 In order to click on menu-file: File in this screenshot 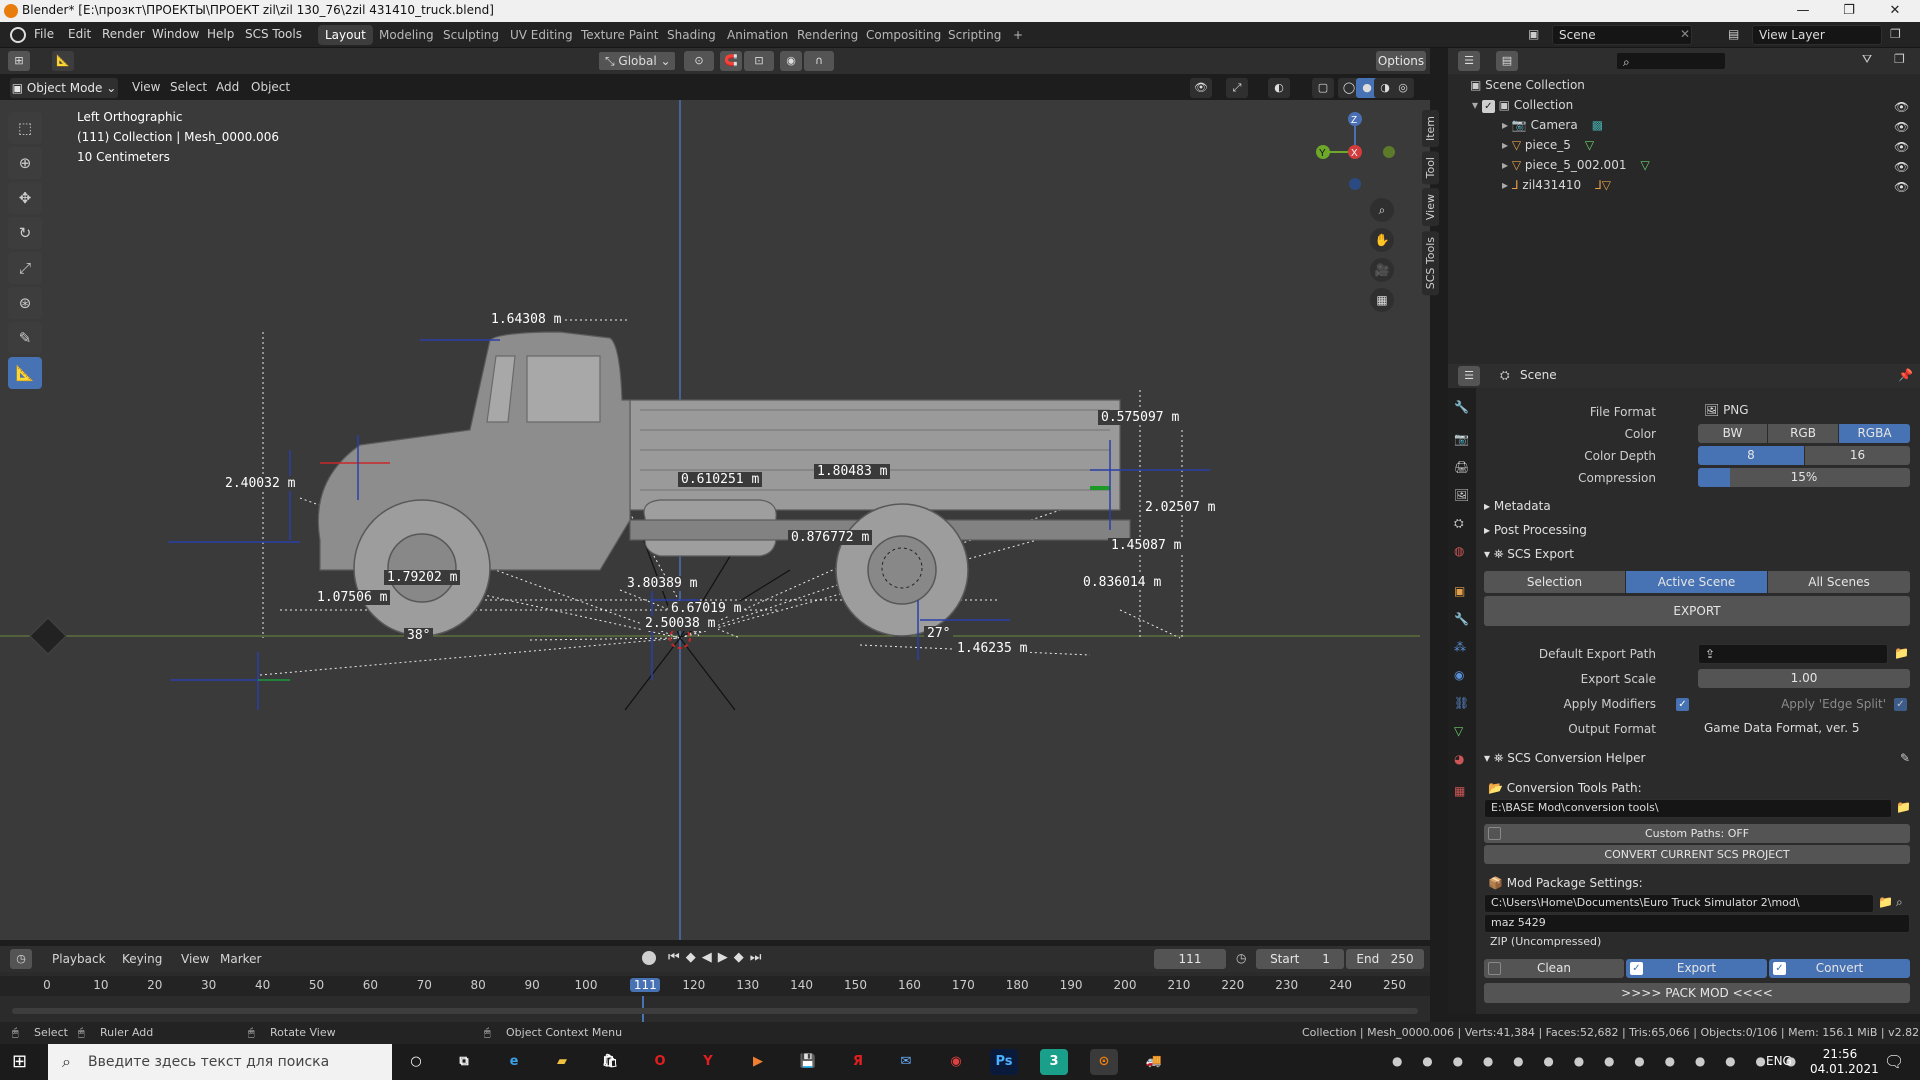, I will do `click(44, 34)`.